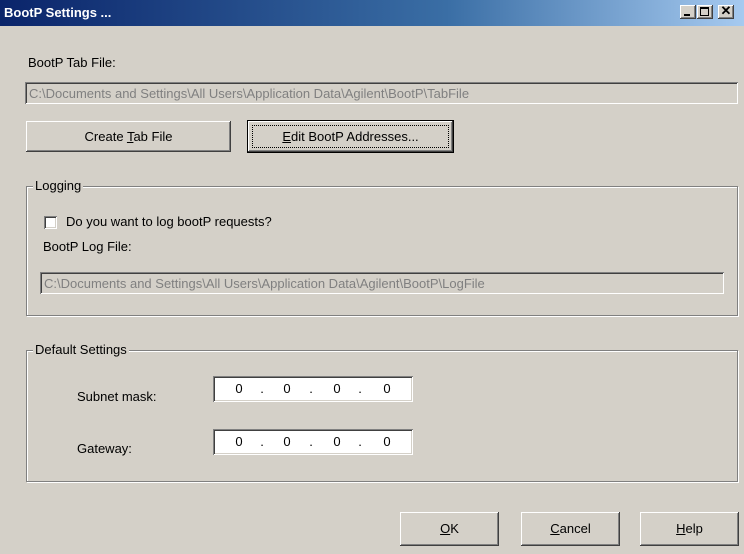 This screenshot has width=744, height=554. Describe the element at coordinates (287, 441) in the screenshot. I see `gateway-octet-2: 0` at that location.